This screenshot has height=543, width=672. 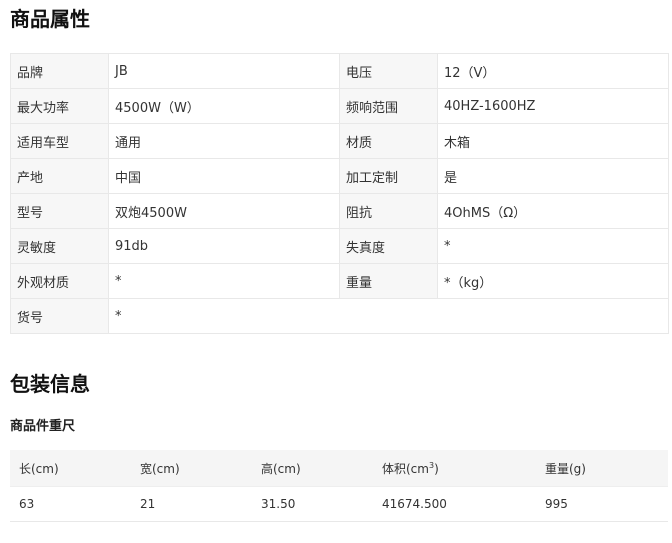 What do you see at coordinates (553, 106) in the screenshot?
I see `attribute-value: 40HZ-1600HZ` at bounding box center [553, 106].